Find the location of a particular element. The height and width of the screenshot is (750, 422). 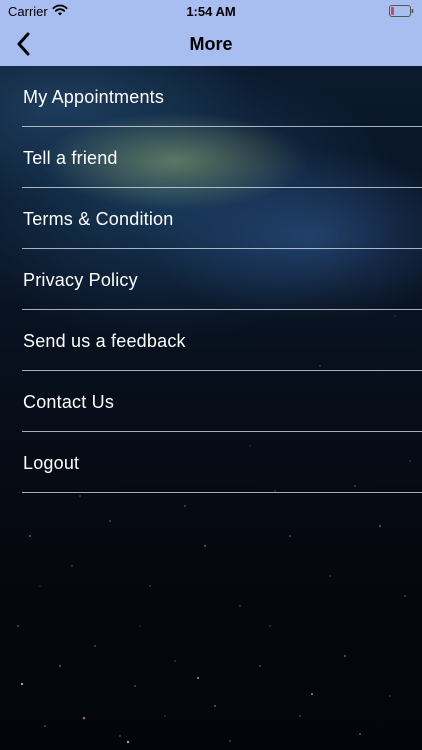

menu-item-logout: Logout is located at coordinates (222, 462).